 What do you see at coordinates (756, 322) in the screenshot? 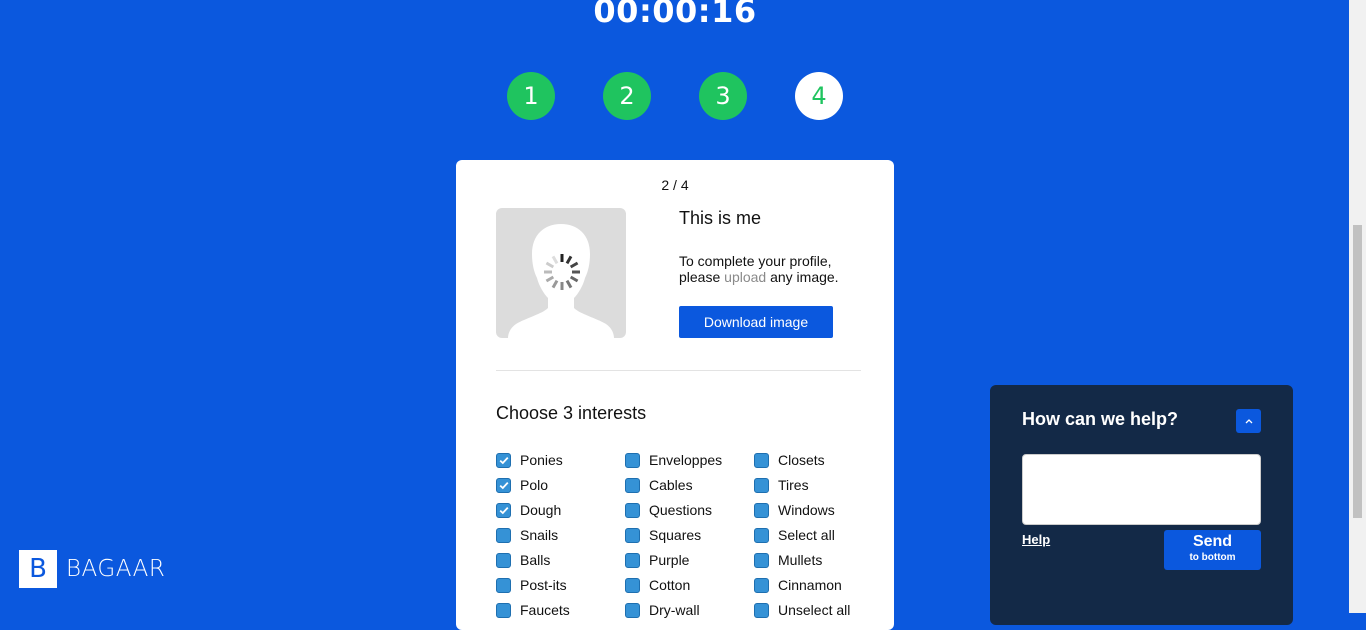
I see `download-image-button: Download image` at bounding box center [756, 322].